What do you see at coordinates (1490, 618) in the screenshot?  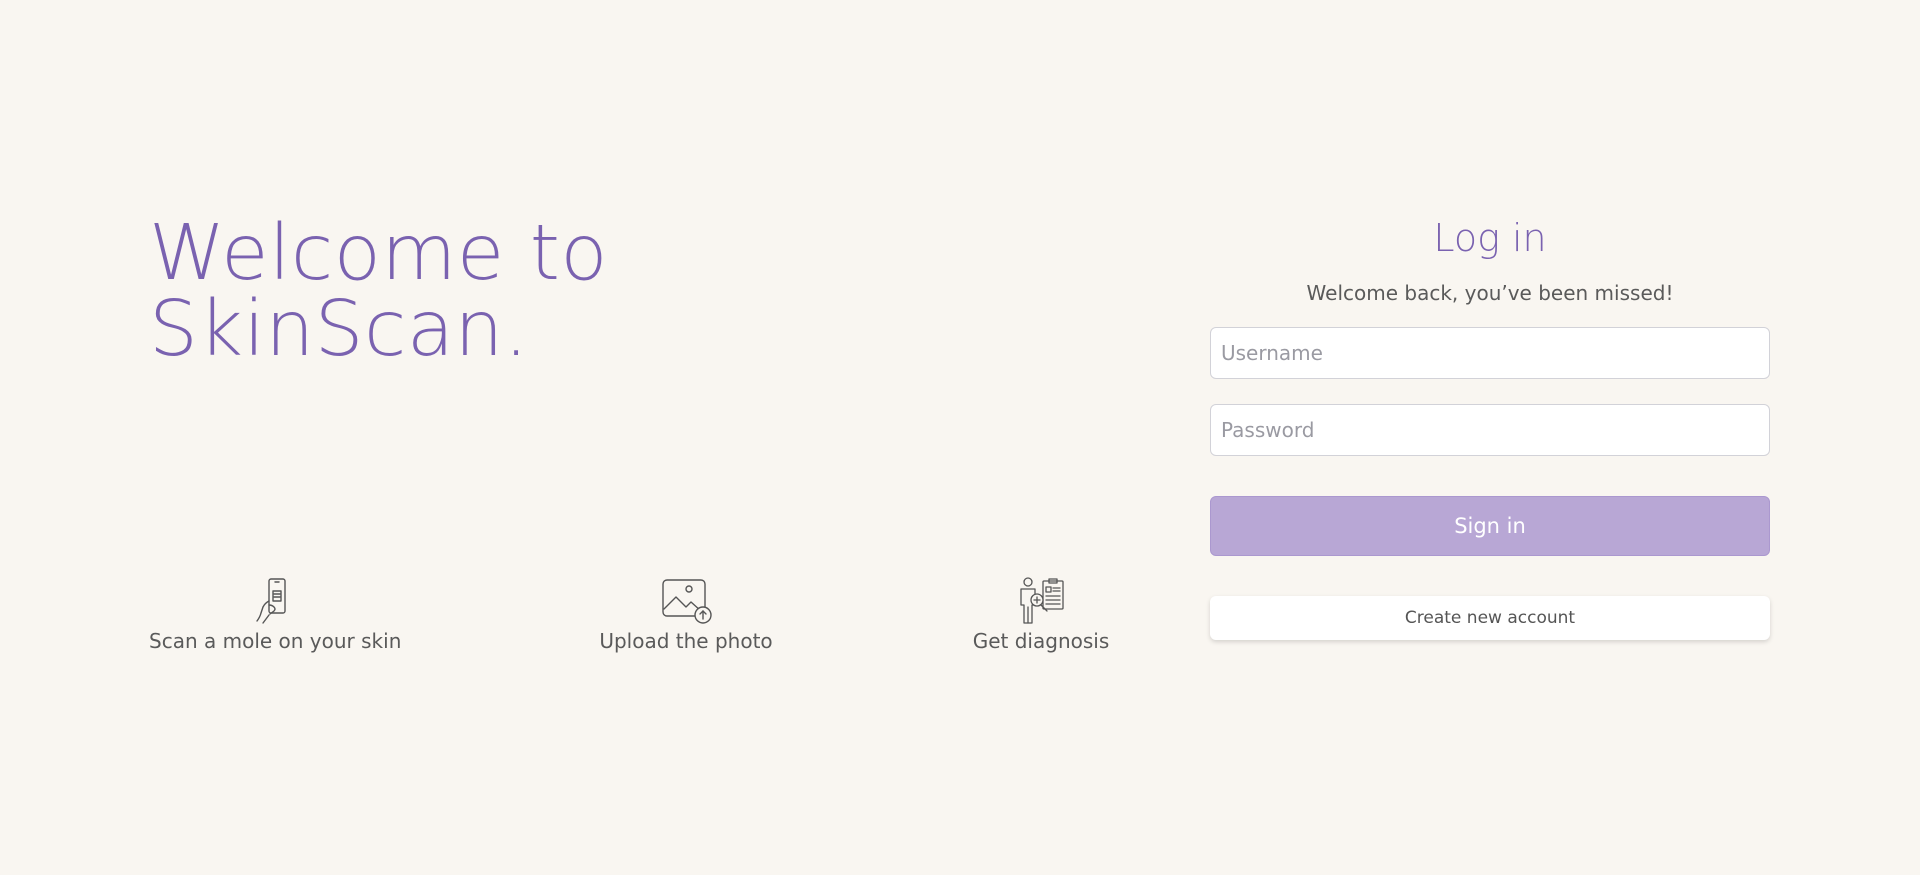 I see `create-account-button: Create new account` at bounding box center [1490, 618].